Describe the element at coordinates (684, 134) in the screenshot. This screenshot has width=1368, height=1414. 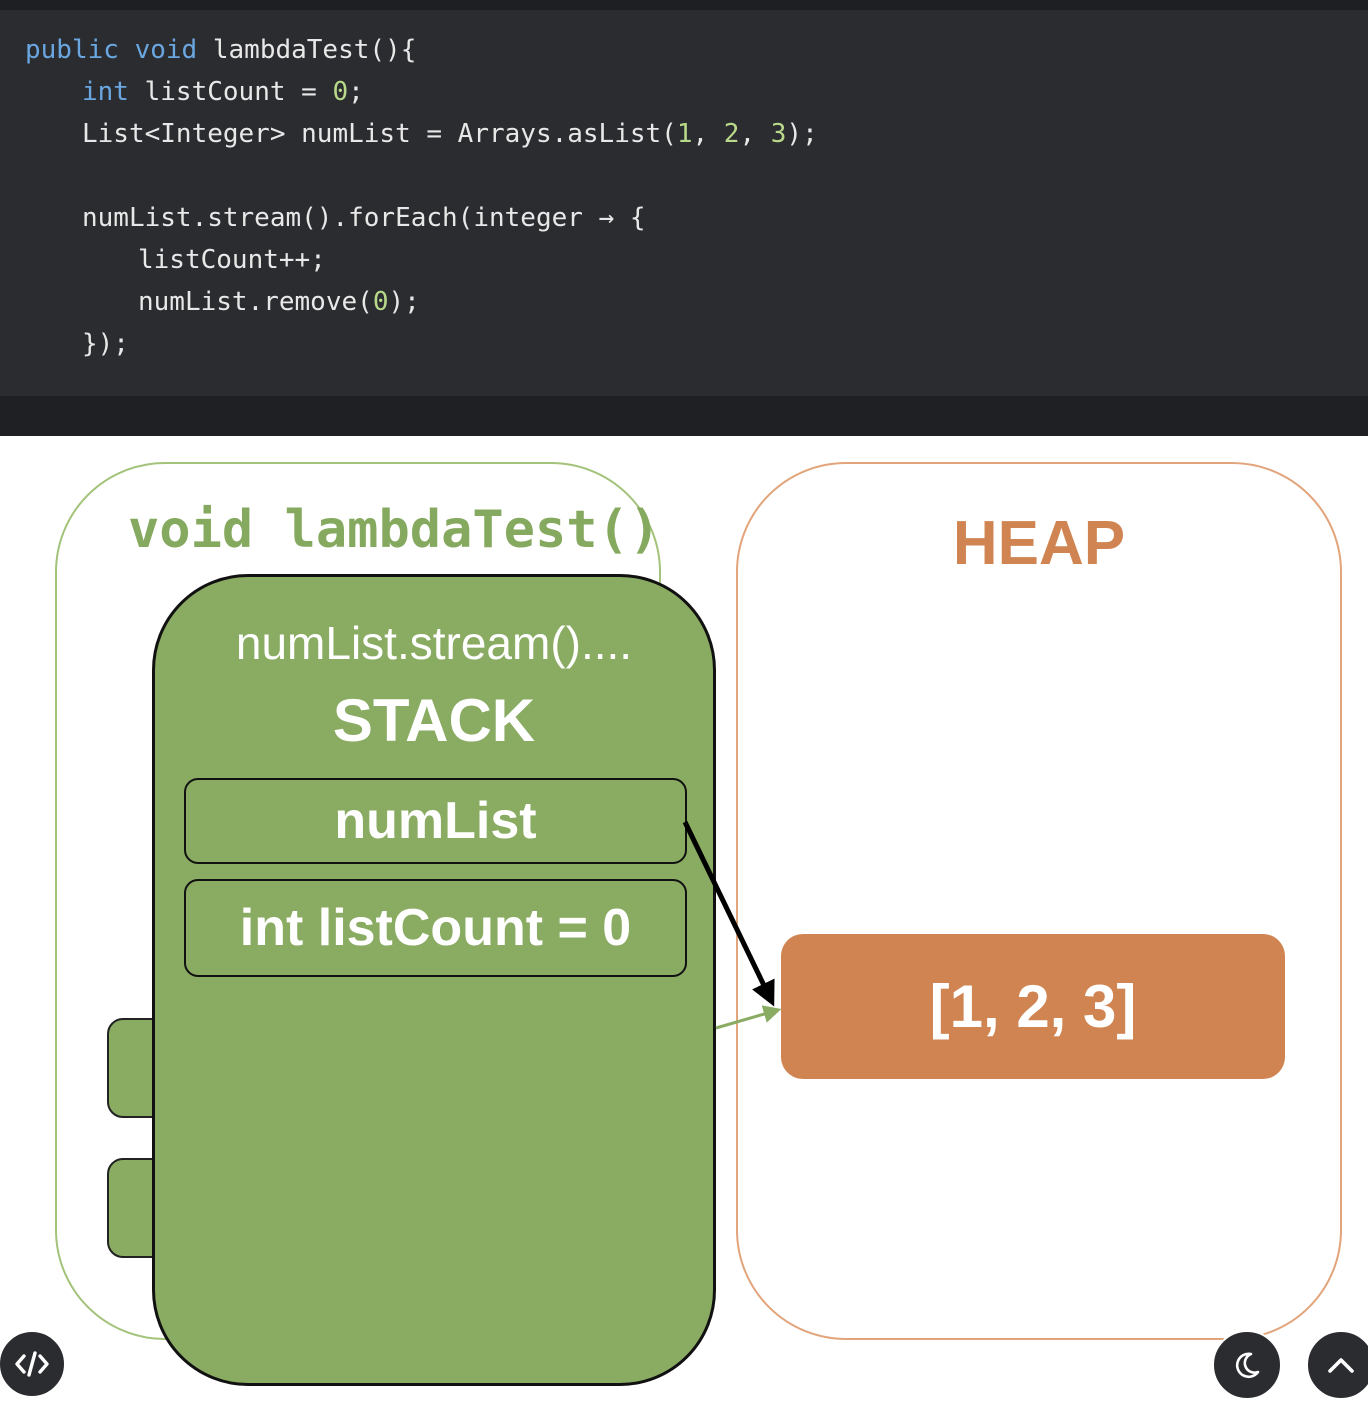
I see `number-literal: 1` at that location.